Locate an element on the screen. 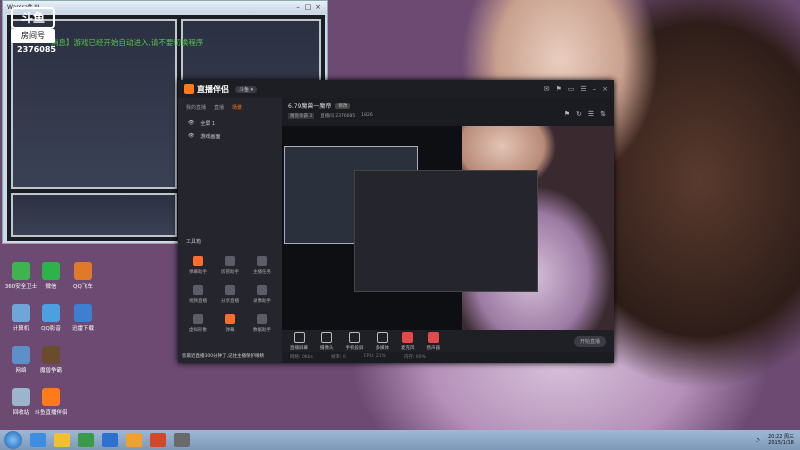 The height and width of the screenshot is (450, 800). scene-item: 👁 全屏 1 is located at coordinates (230, 123).